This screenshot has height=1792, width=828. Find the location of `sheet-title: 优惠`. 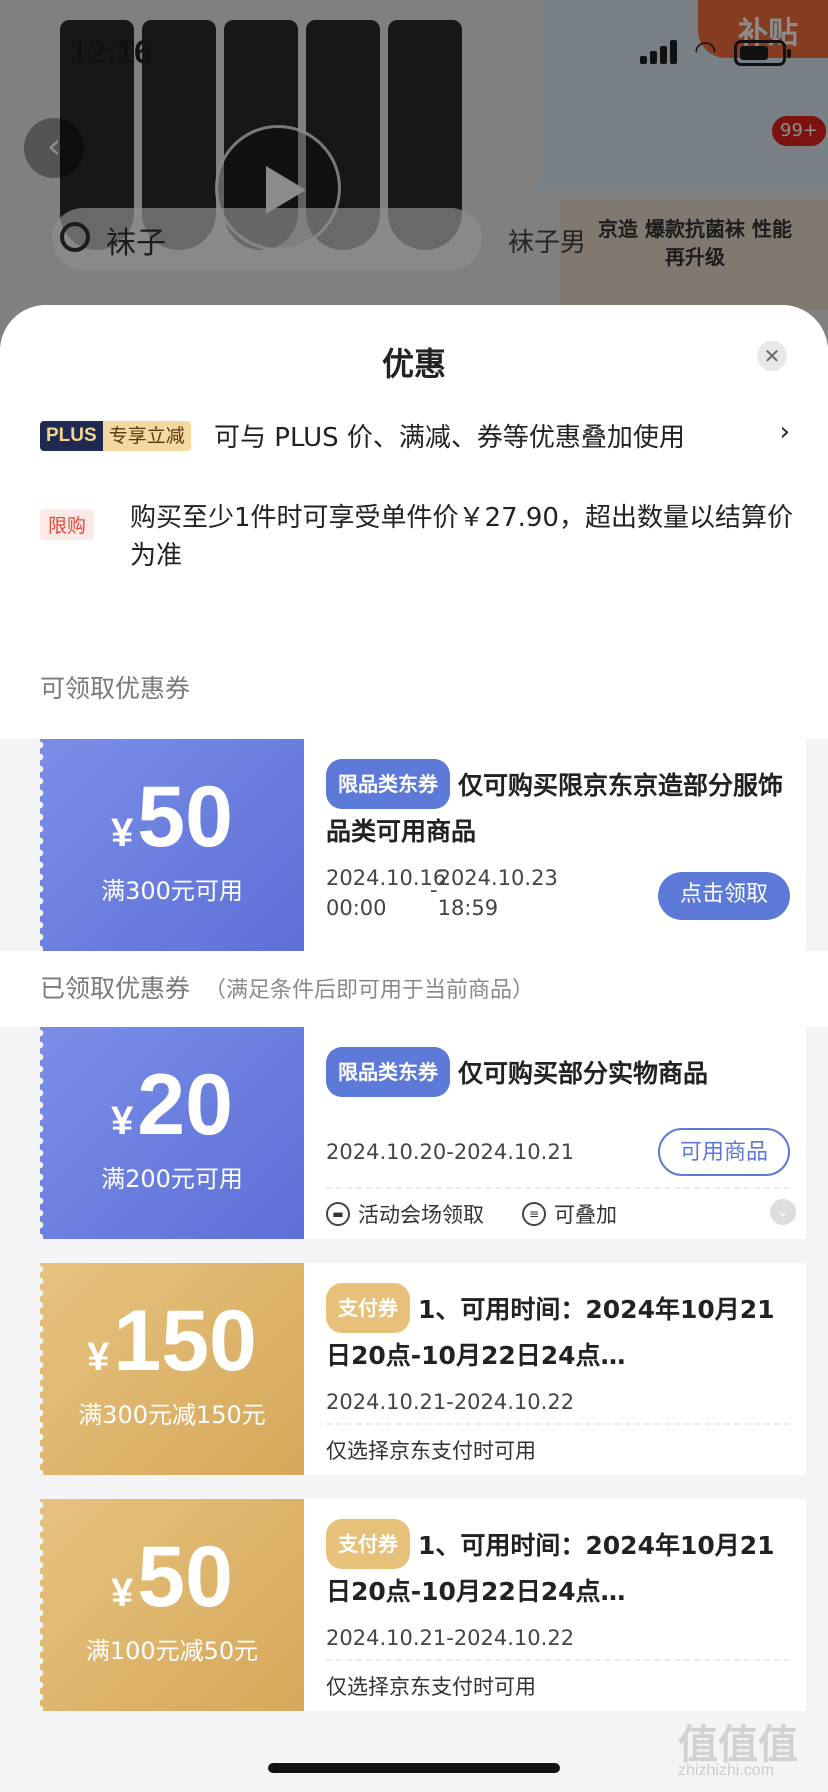

sheet-title: 优惠 is located at coordinates (413, 364).